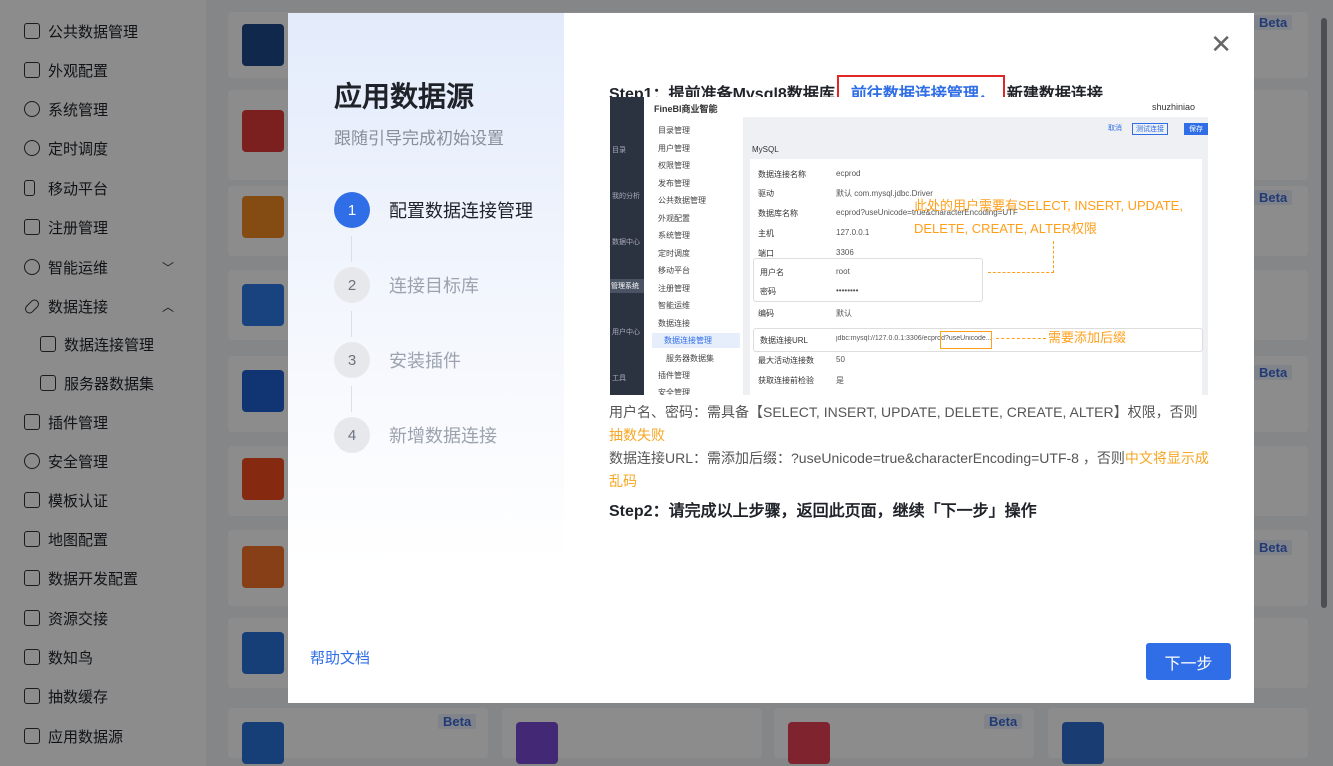 The height and width of the screenshot is (766, 1333). What do you see at coordinates (340, 657) in the screenshot?
I see `help-docs-link: 帮助文档` at bounding box center [340, 657].